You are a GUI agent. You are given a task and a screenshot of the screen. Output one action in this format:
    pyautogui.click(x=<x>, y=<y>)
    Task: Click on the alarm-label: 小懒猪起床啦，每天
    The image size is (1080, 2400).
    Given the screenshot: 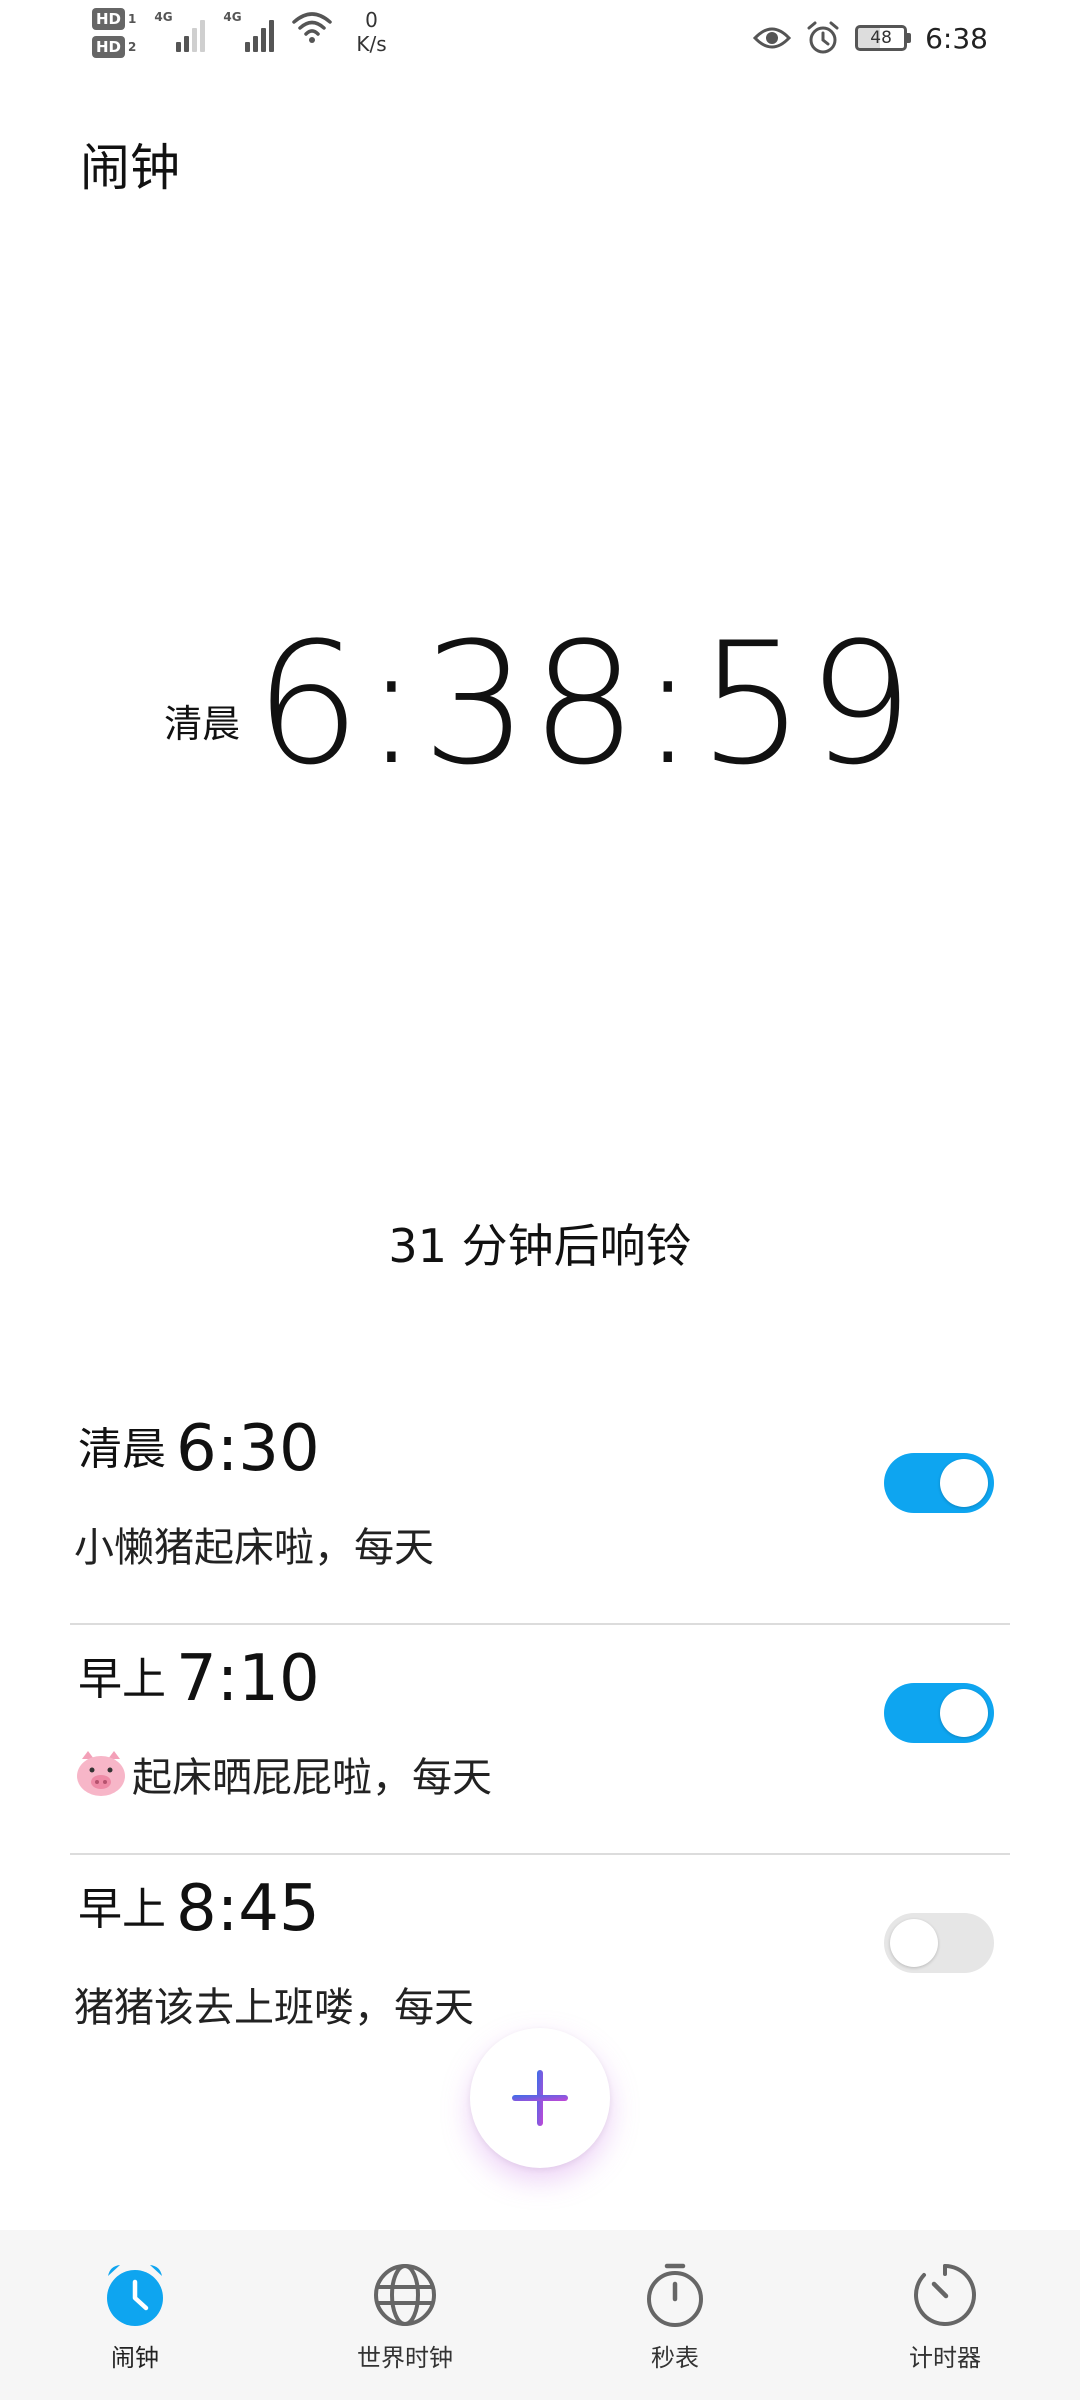 What is the action you would take?
    pyautogui.click(x=254, y=1544)
    